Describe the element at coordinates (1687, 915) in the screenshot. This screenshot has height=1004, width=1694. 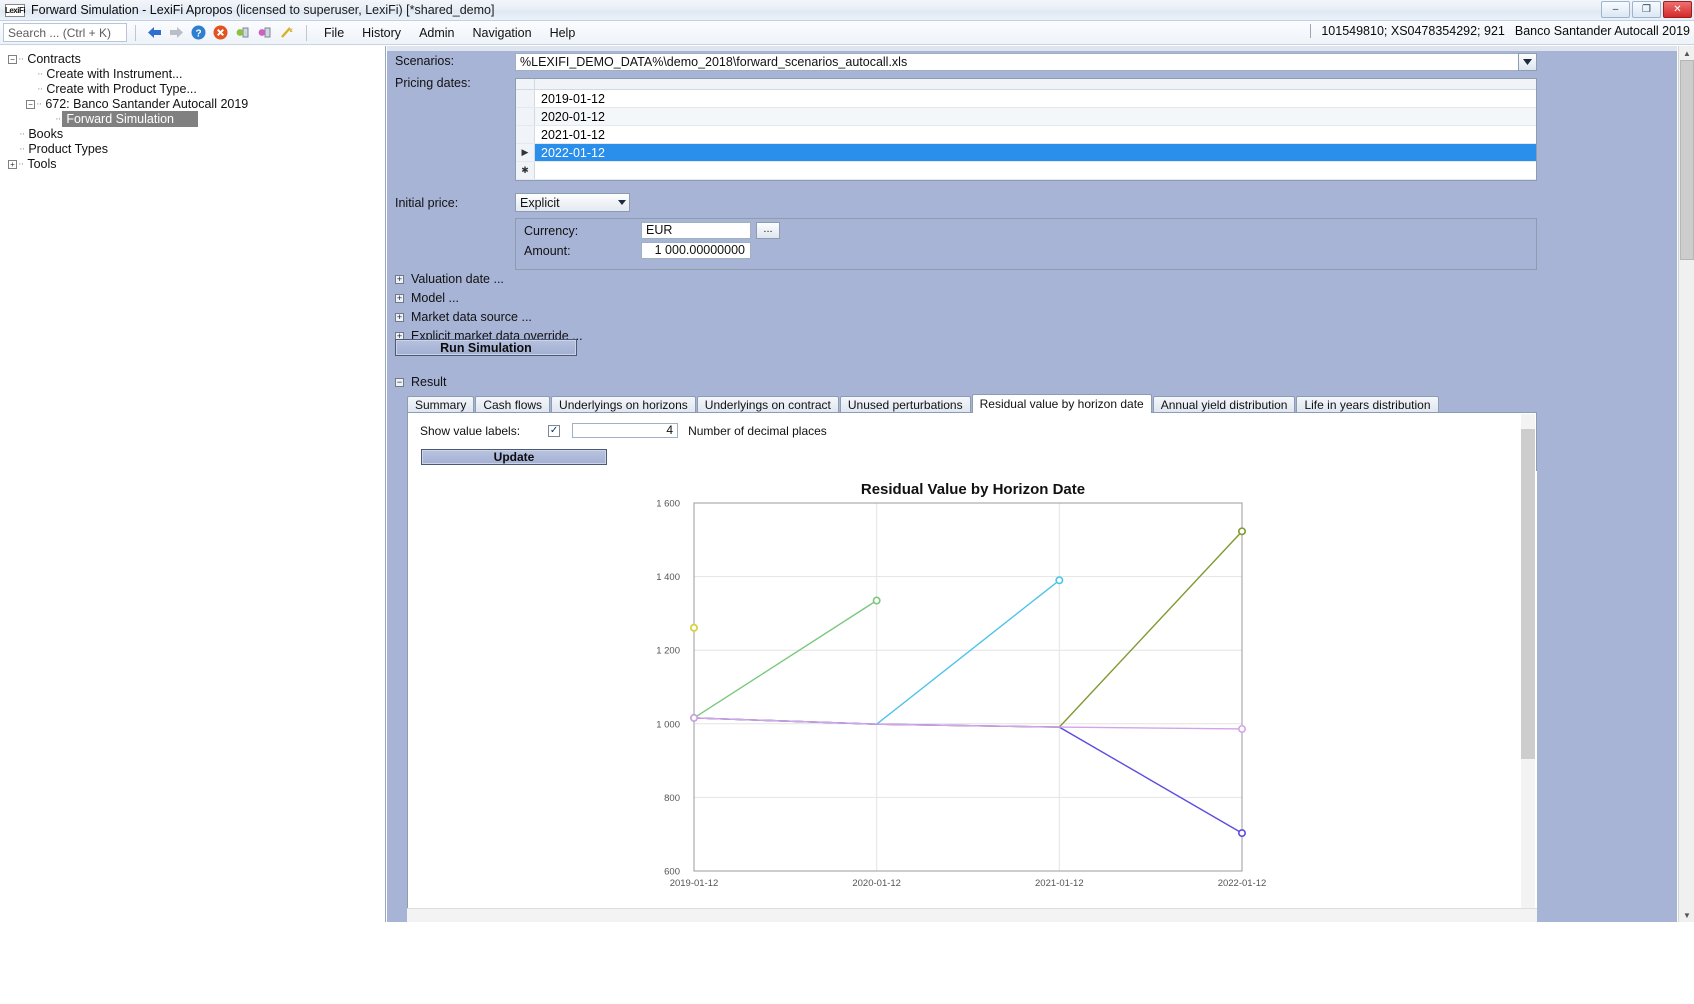
I see `scroll-down-icon: ▼` at that location.